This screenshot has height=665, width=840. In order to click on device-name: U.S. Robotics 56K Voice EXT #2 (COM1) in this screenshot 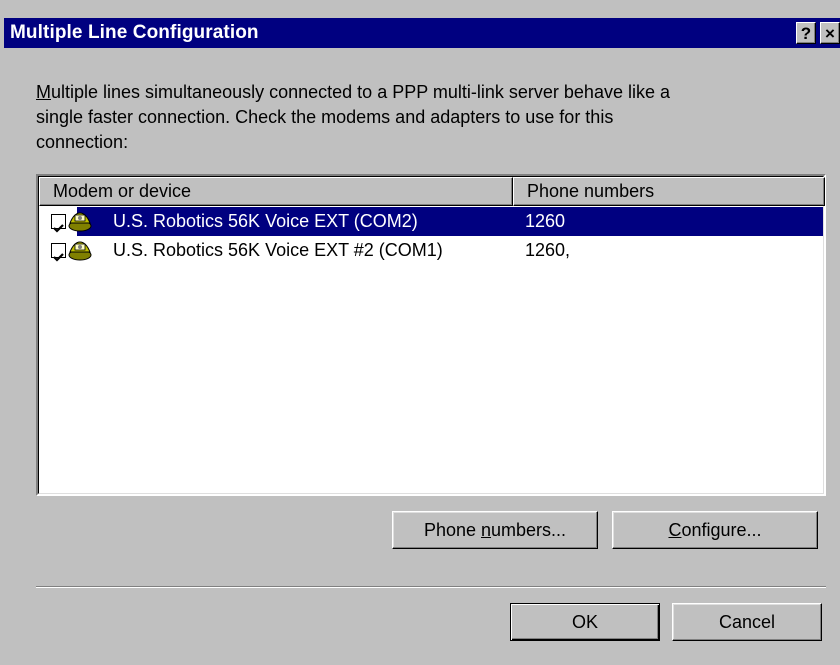, I will do `click(278, 250)`.